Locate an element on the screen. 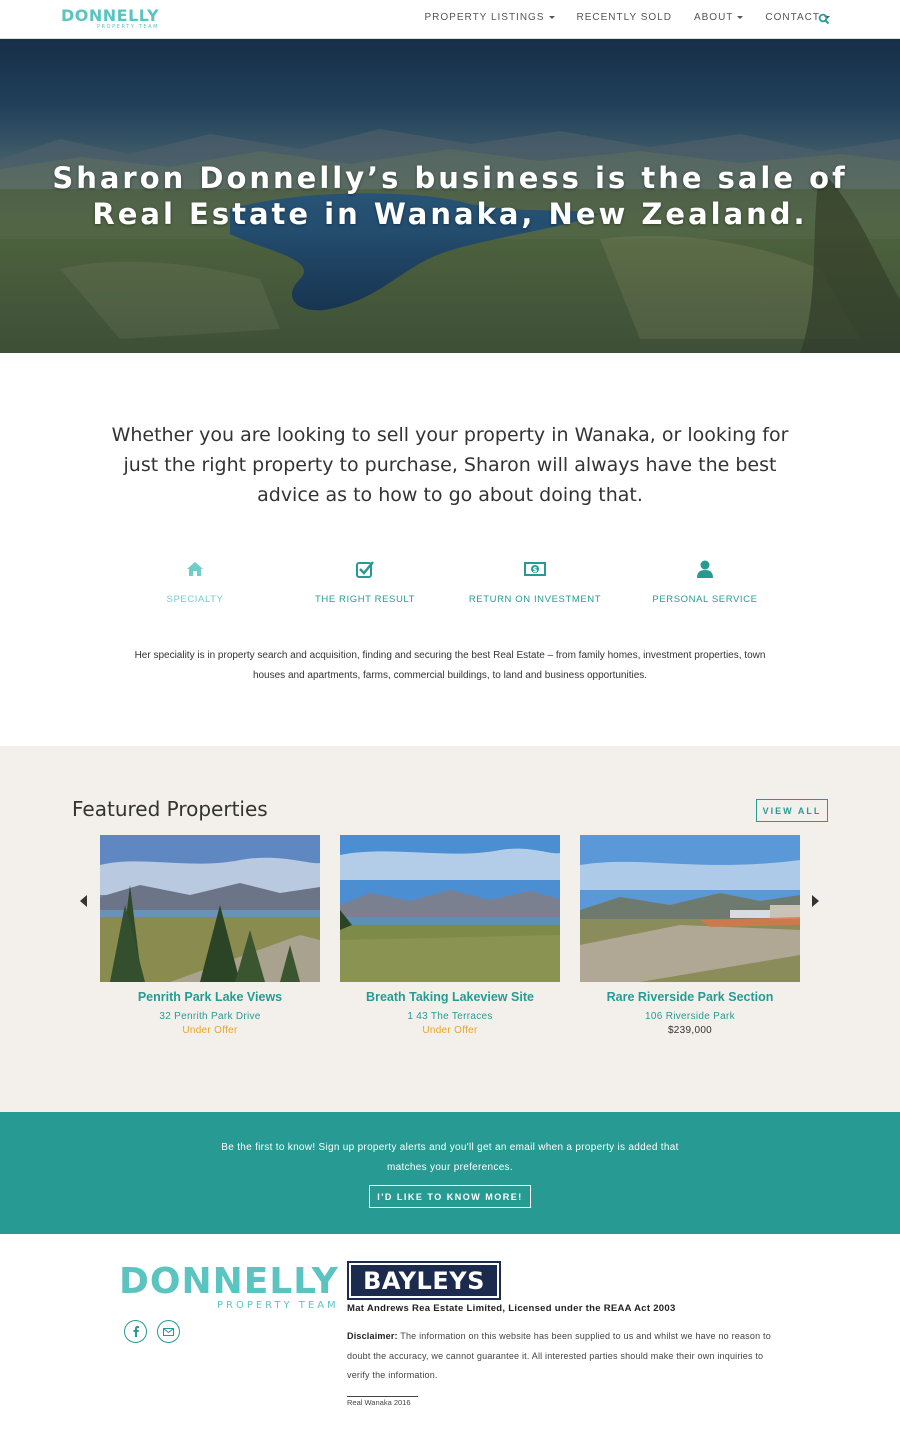 This screenshot has width=900, height=1447. menu-recently-sold: RECENTLY SOLD is located at coordinates (624, 17).